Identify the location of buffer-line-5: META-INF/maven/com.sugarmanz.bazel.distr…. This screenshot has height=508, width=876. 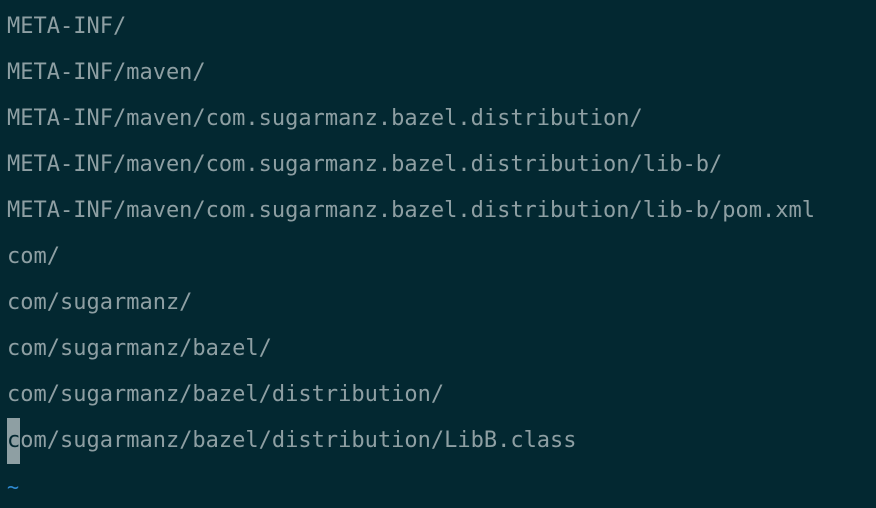
(438, 211).